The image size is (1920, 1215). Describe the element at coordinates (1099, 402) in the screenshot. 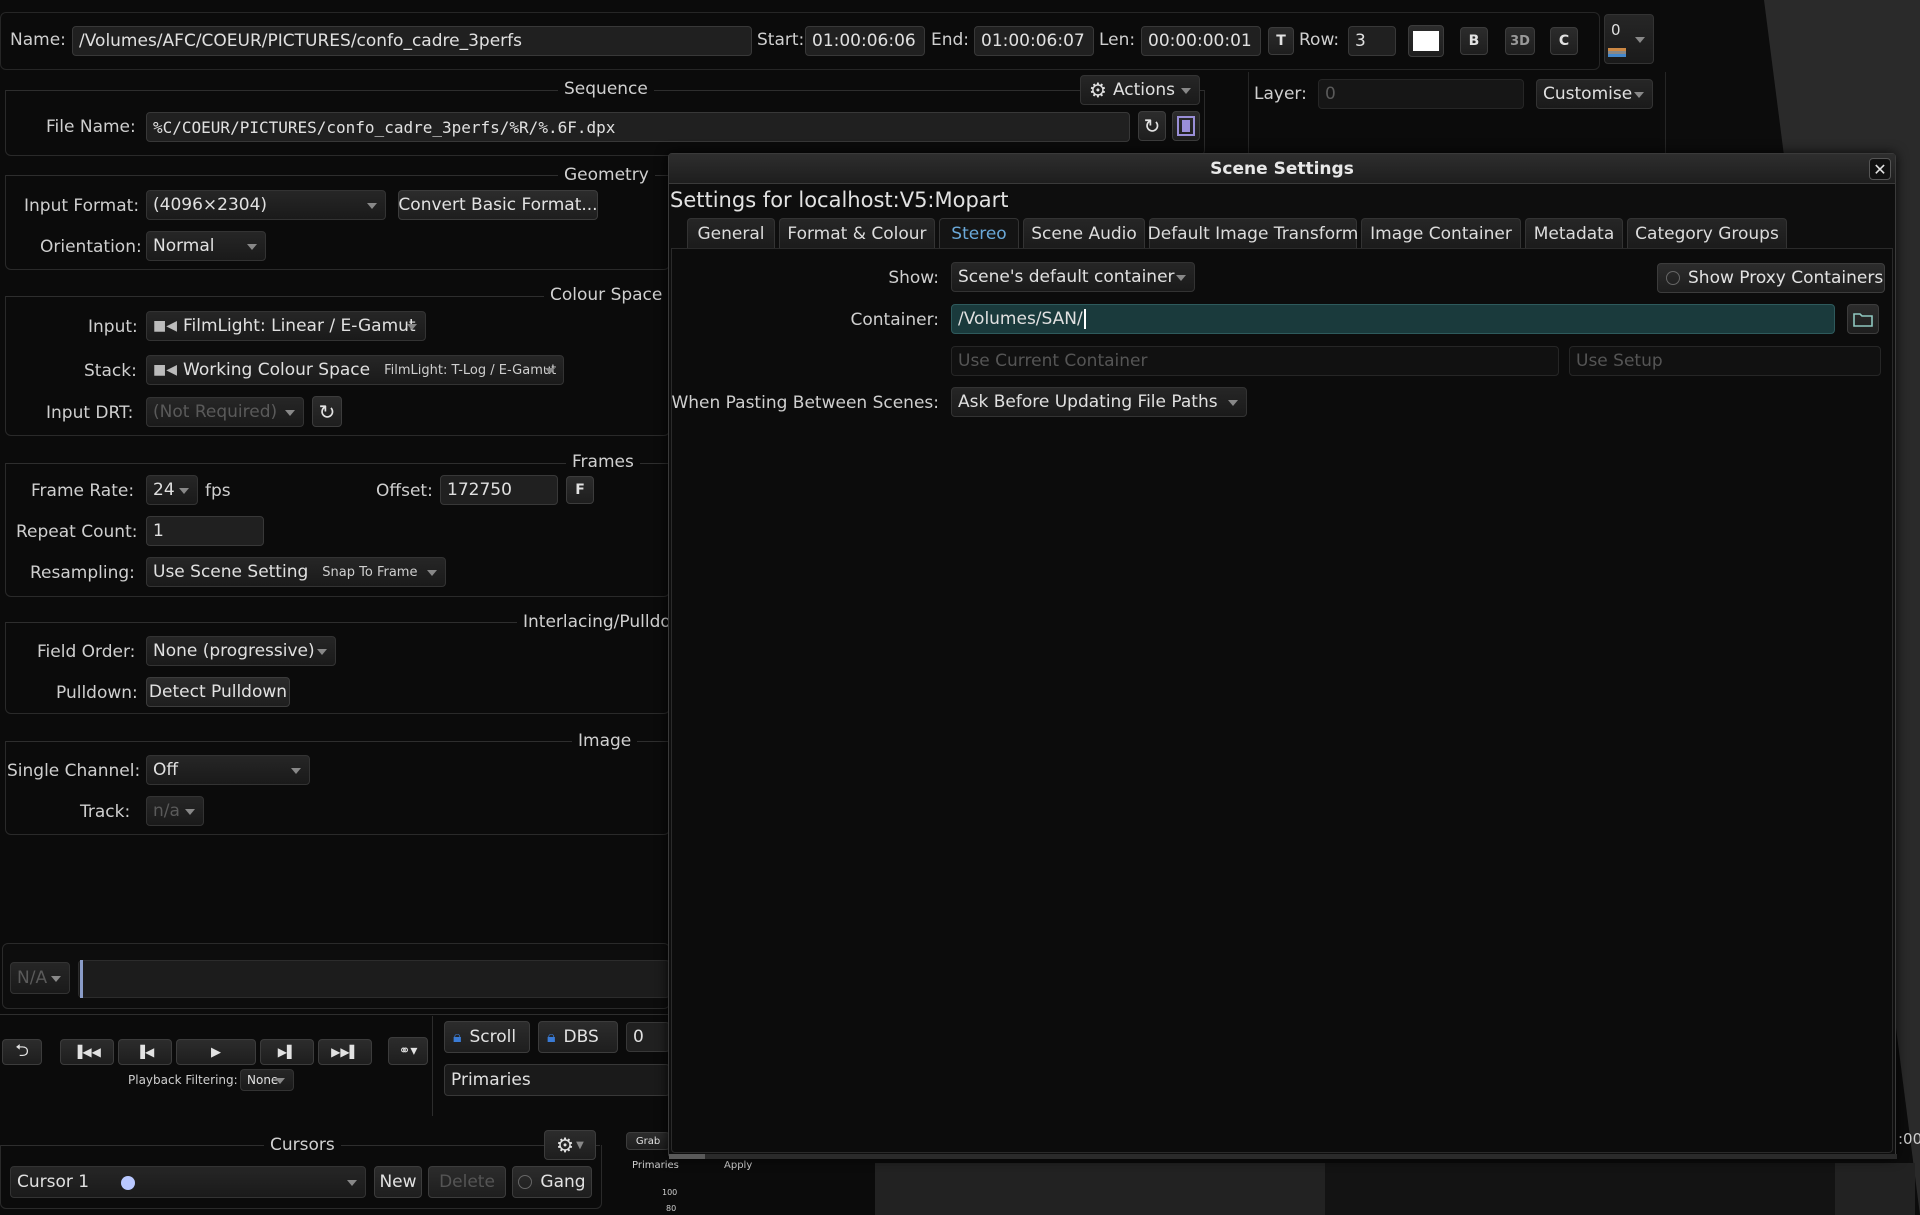

I see `pasting-dropdown: Ask Before Updating File Paths` at that location.